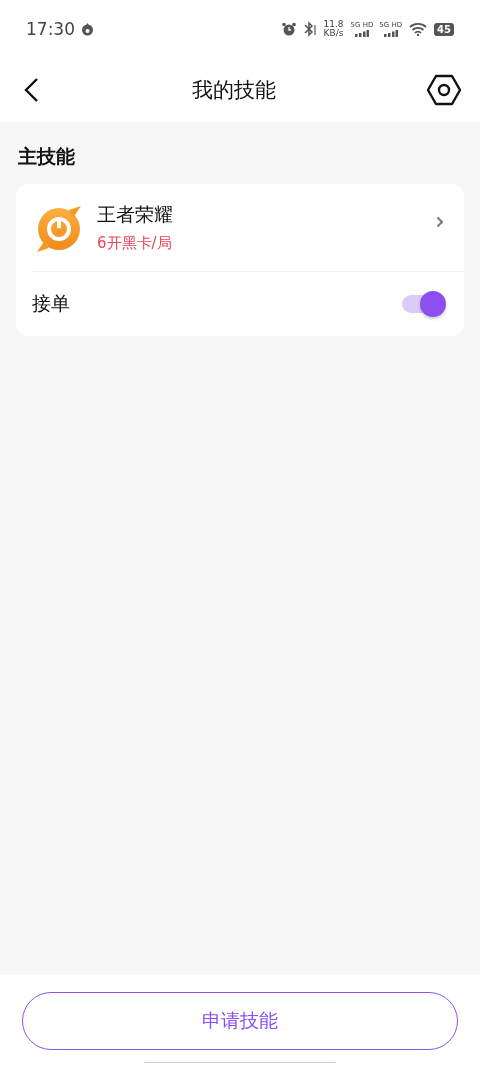  Describe the element at coordinates (309, 29) in the screenshot. I see `bluetooth-icon` at that location.